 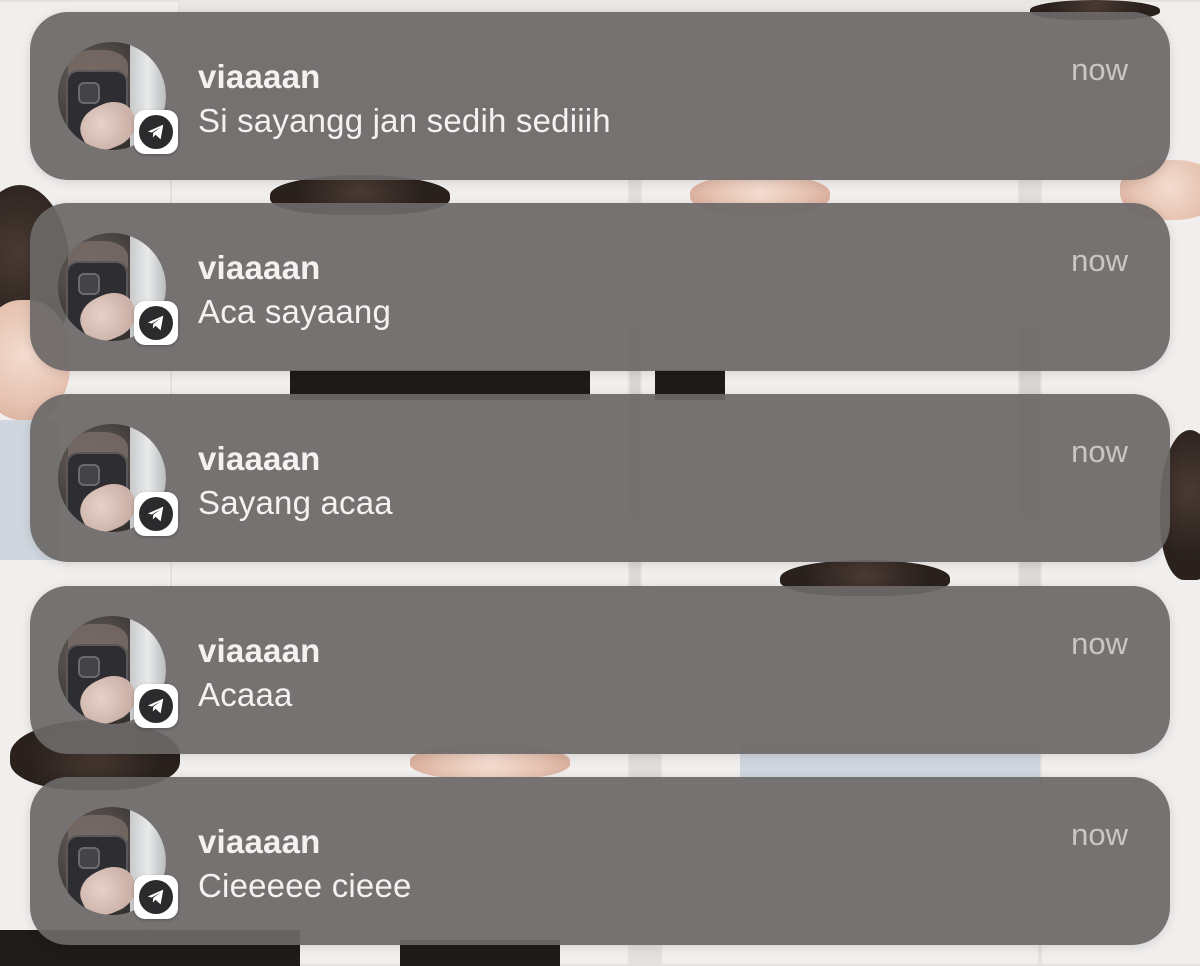 I want to click on notification-message: Cieeeee cieee, so click(x=305, y=885).